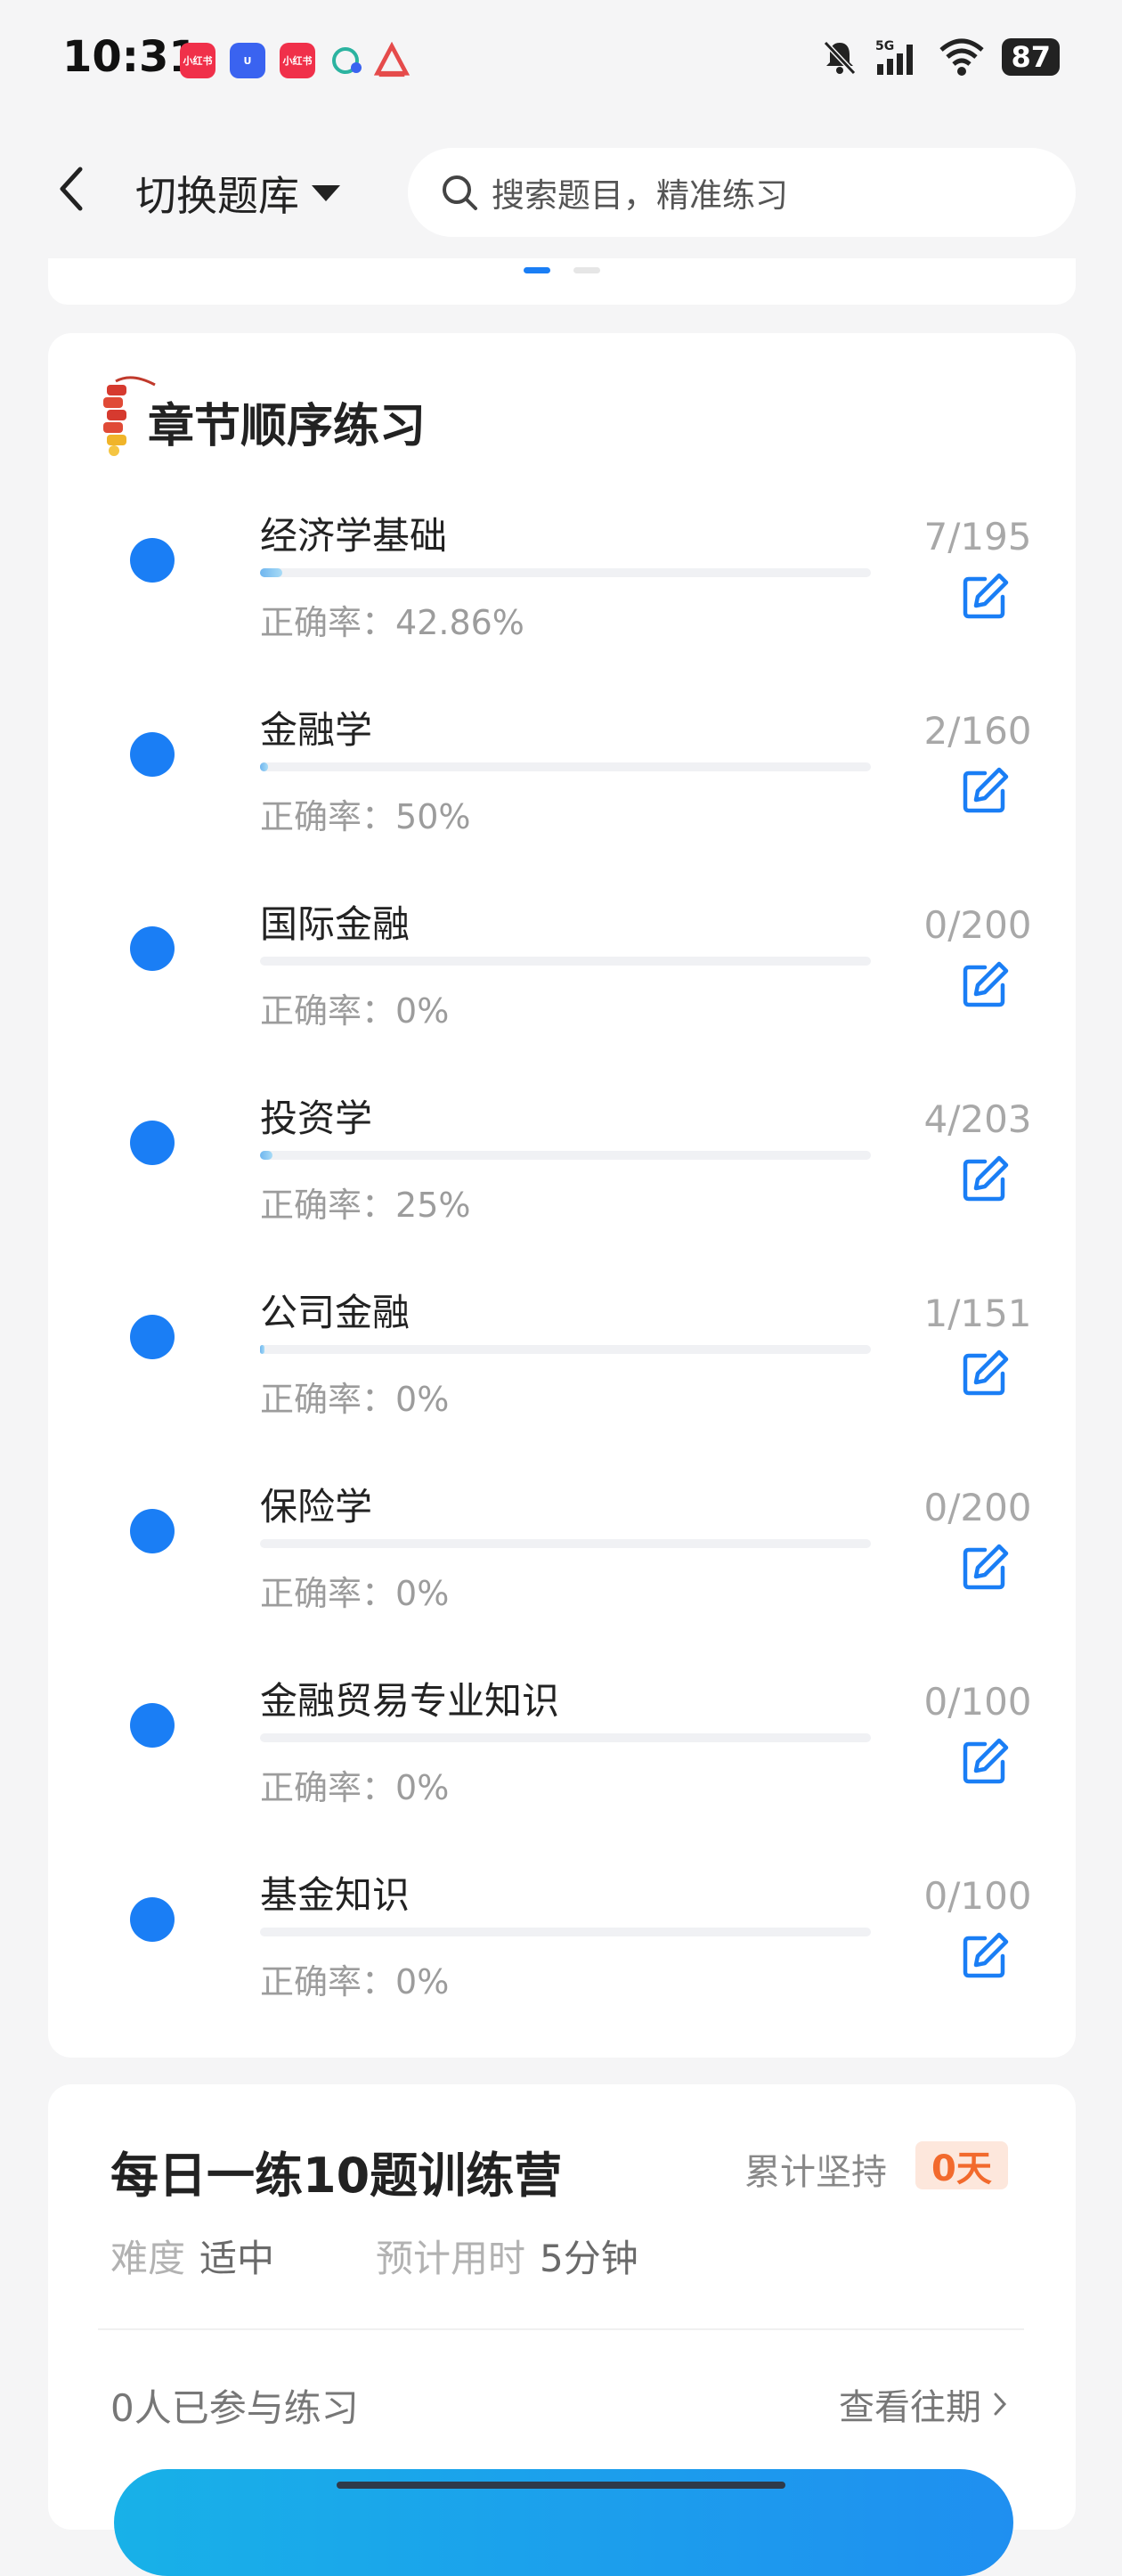  Describe the element at coordinates (977, 1119) in the screenshot. I see `question-count: 4/203` at that location.